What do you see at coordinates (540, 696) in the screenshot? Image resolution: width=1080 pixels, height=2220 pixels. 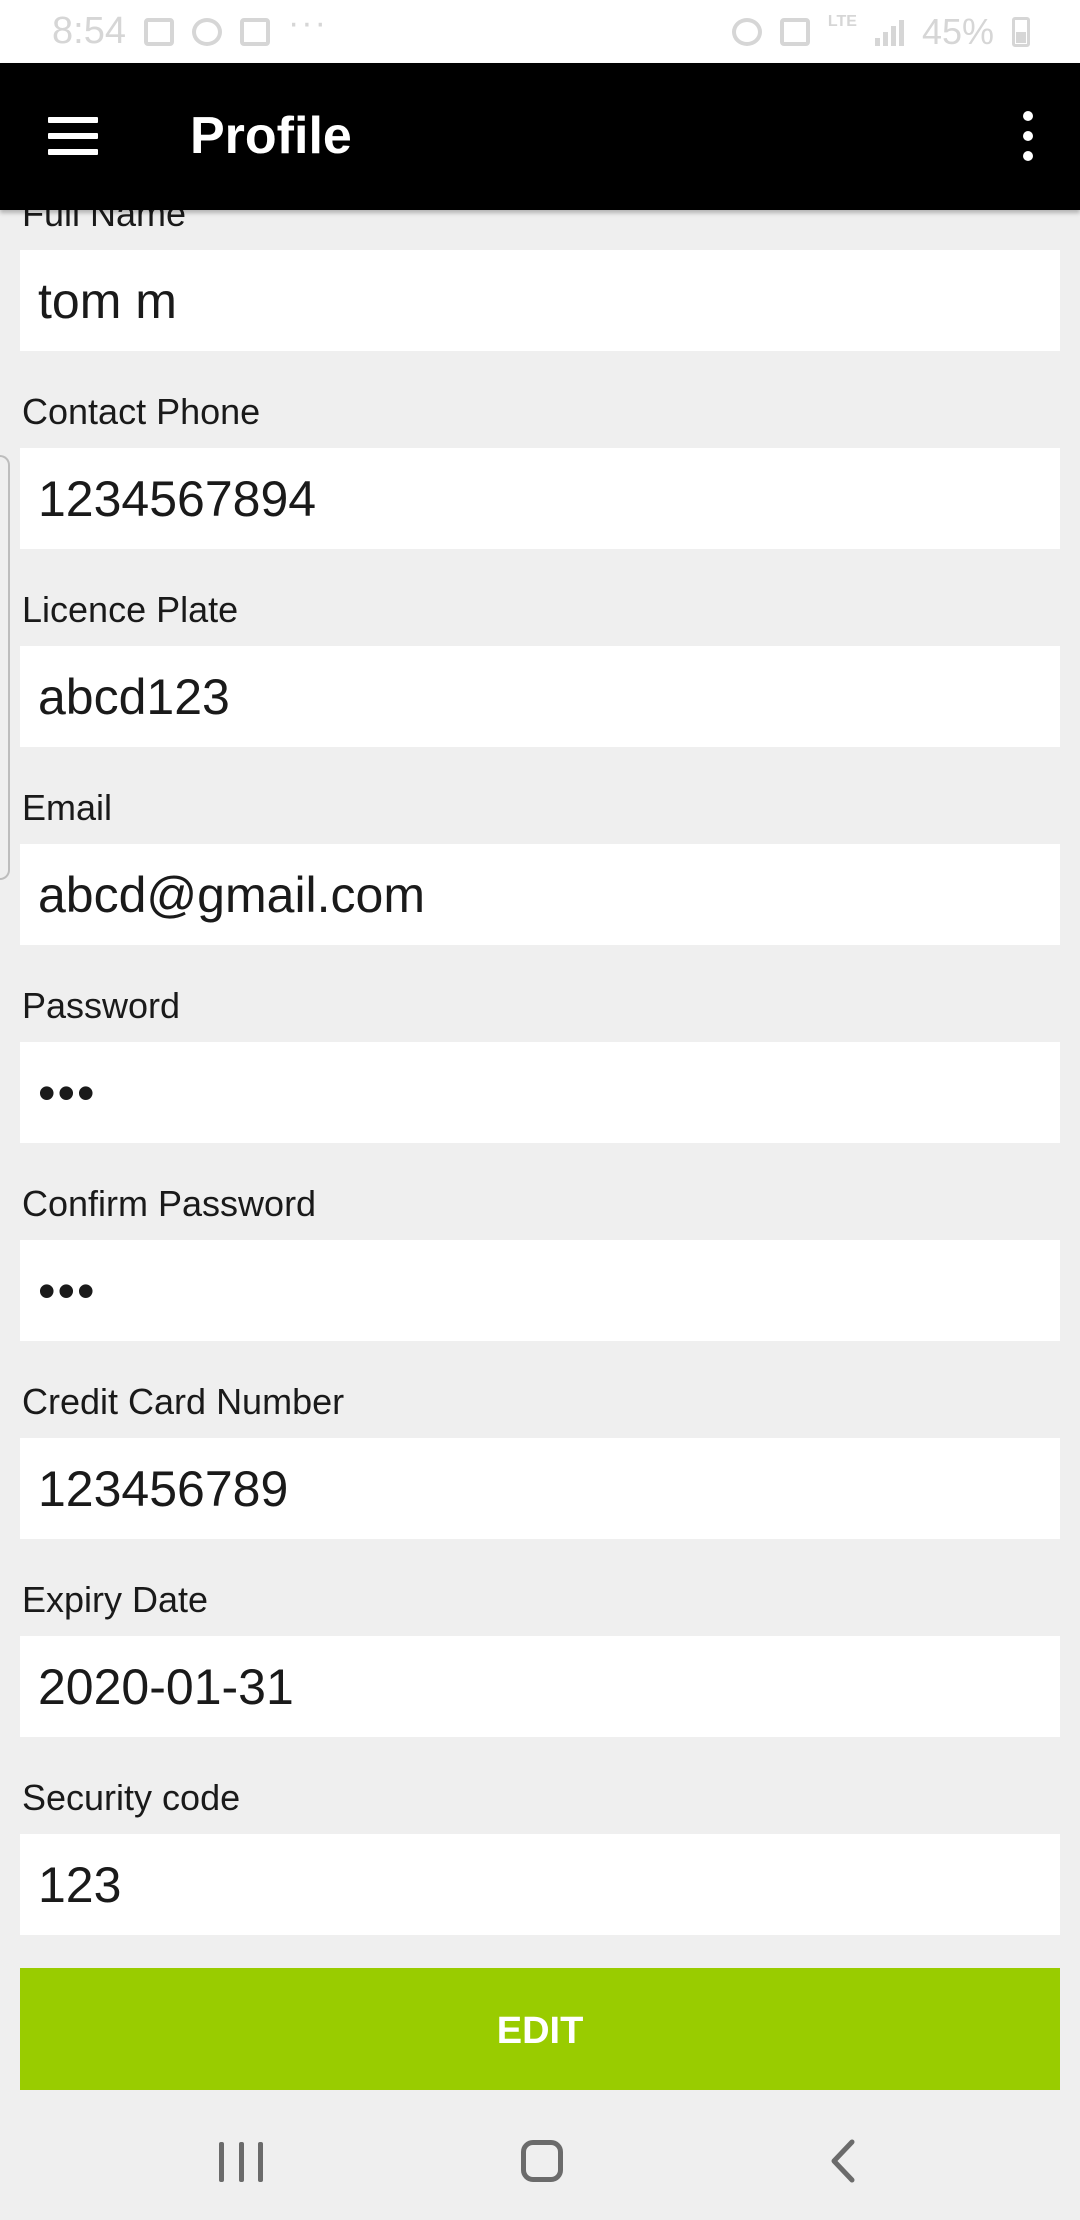 I see `licence-plate-input` at bounding box center [540, 696].